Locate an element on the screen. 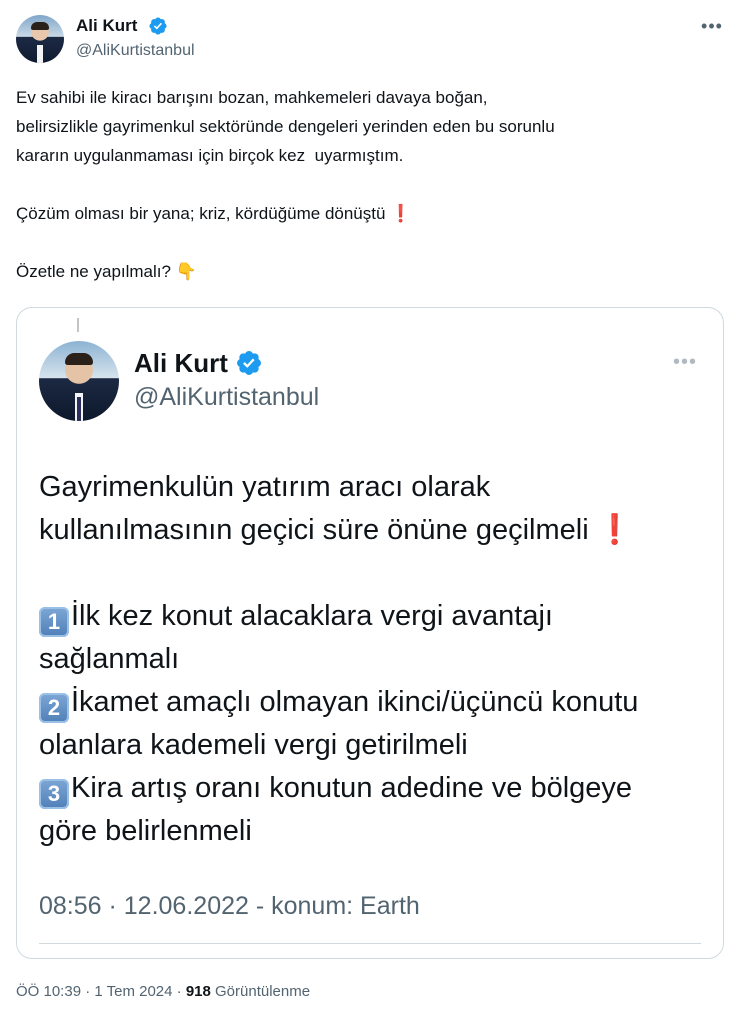 The image size is (752, 1017). list-item-text: İlk kez konut alacaklara vergi avantajı is located at coordinates (312, 616).